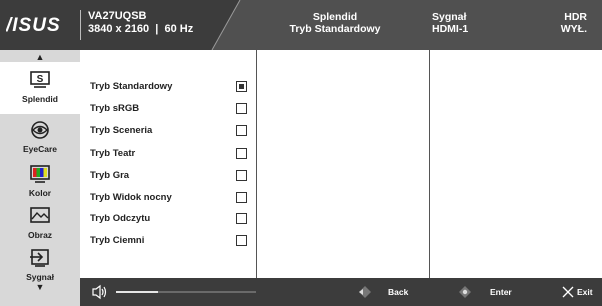 This screenshot has height=306, width=602. I want to click on sidebar-item-label: Splendid, so click(40, 99).